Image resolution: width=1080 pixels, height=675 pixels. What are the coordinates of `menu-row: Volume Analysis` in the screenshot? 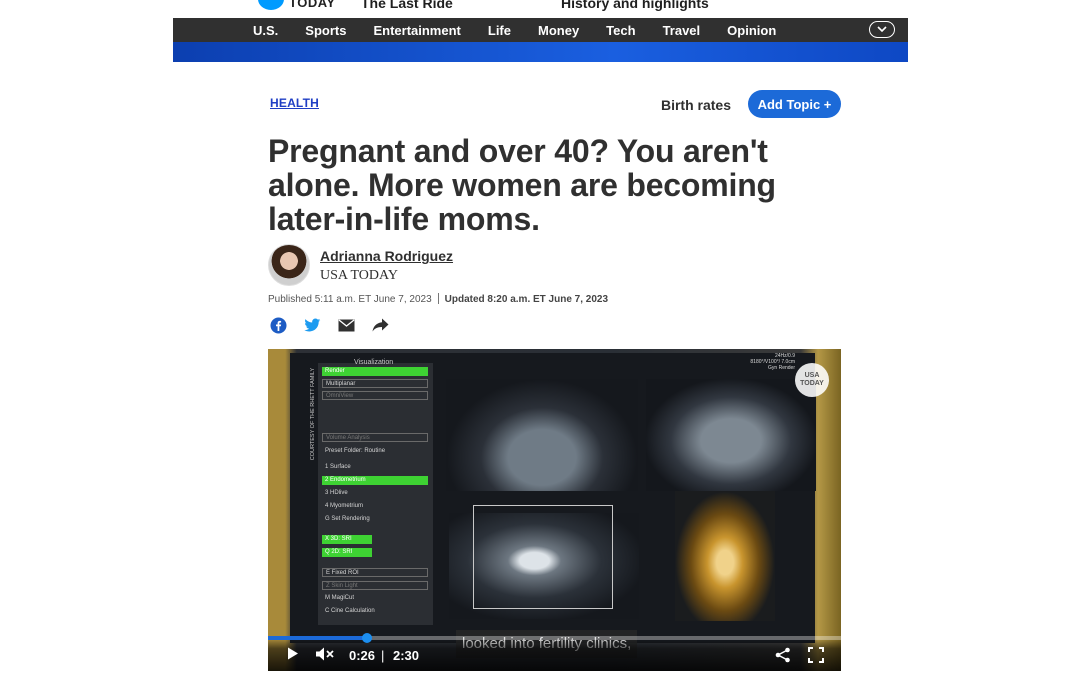 It's located at (375, 437).